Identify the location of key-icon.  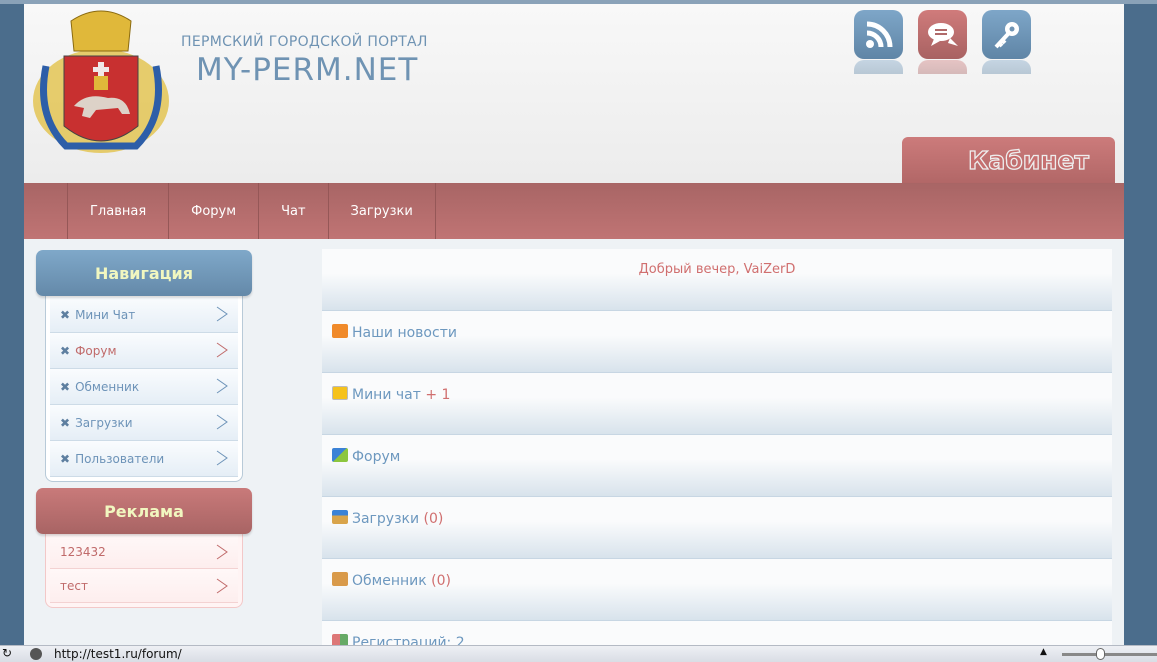
(1006, 34).